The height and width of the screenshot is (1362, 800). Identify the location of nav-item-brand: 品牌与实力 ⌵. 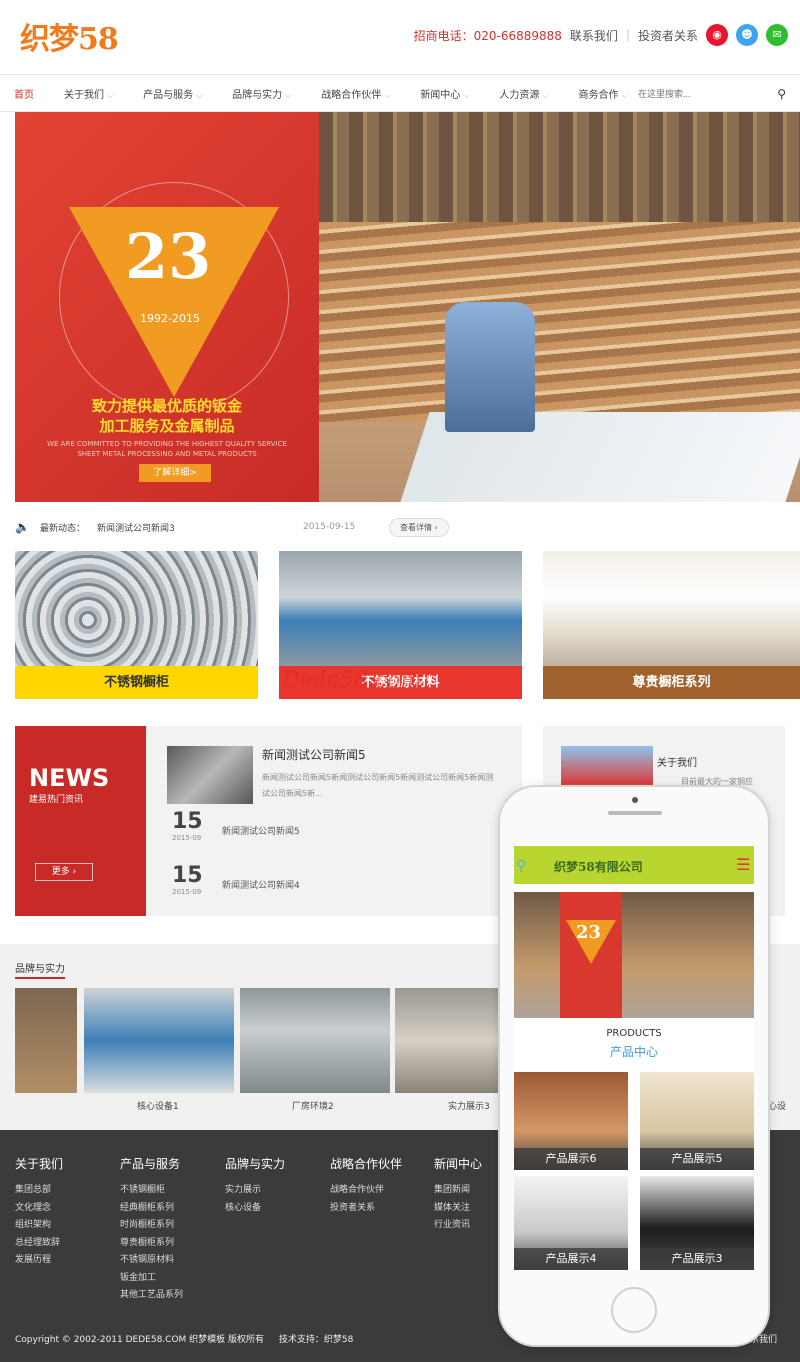
(261, 93).